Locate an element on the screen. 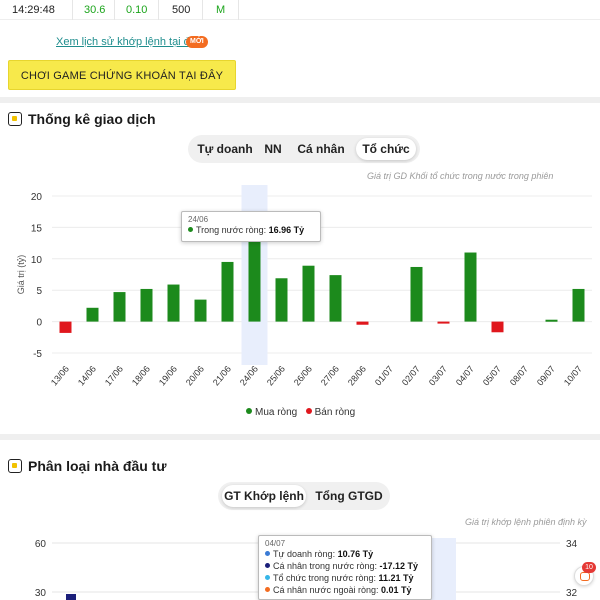 This screenshot has width=600, height=600. stats-tooltip: 24/06 Trong nước ròng: 16.96 Tỷ is located at coordinates (251, 226).